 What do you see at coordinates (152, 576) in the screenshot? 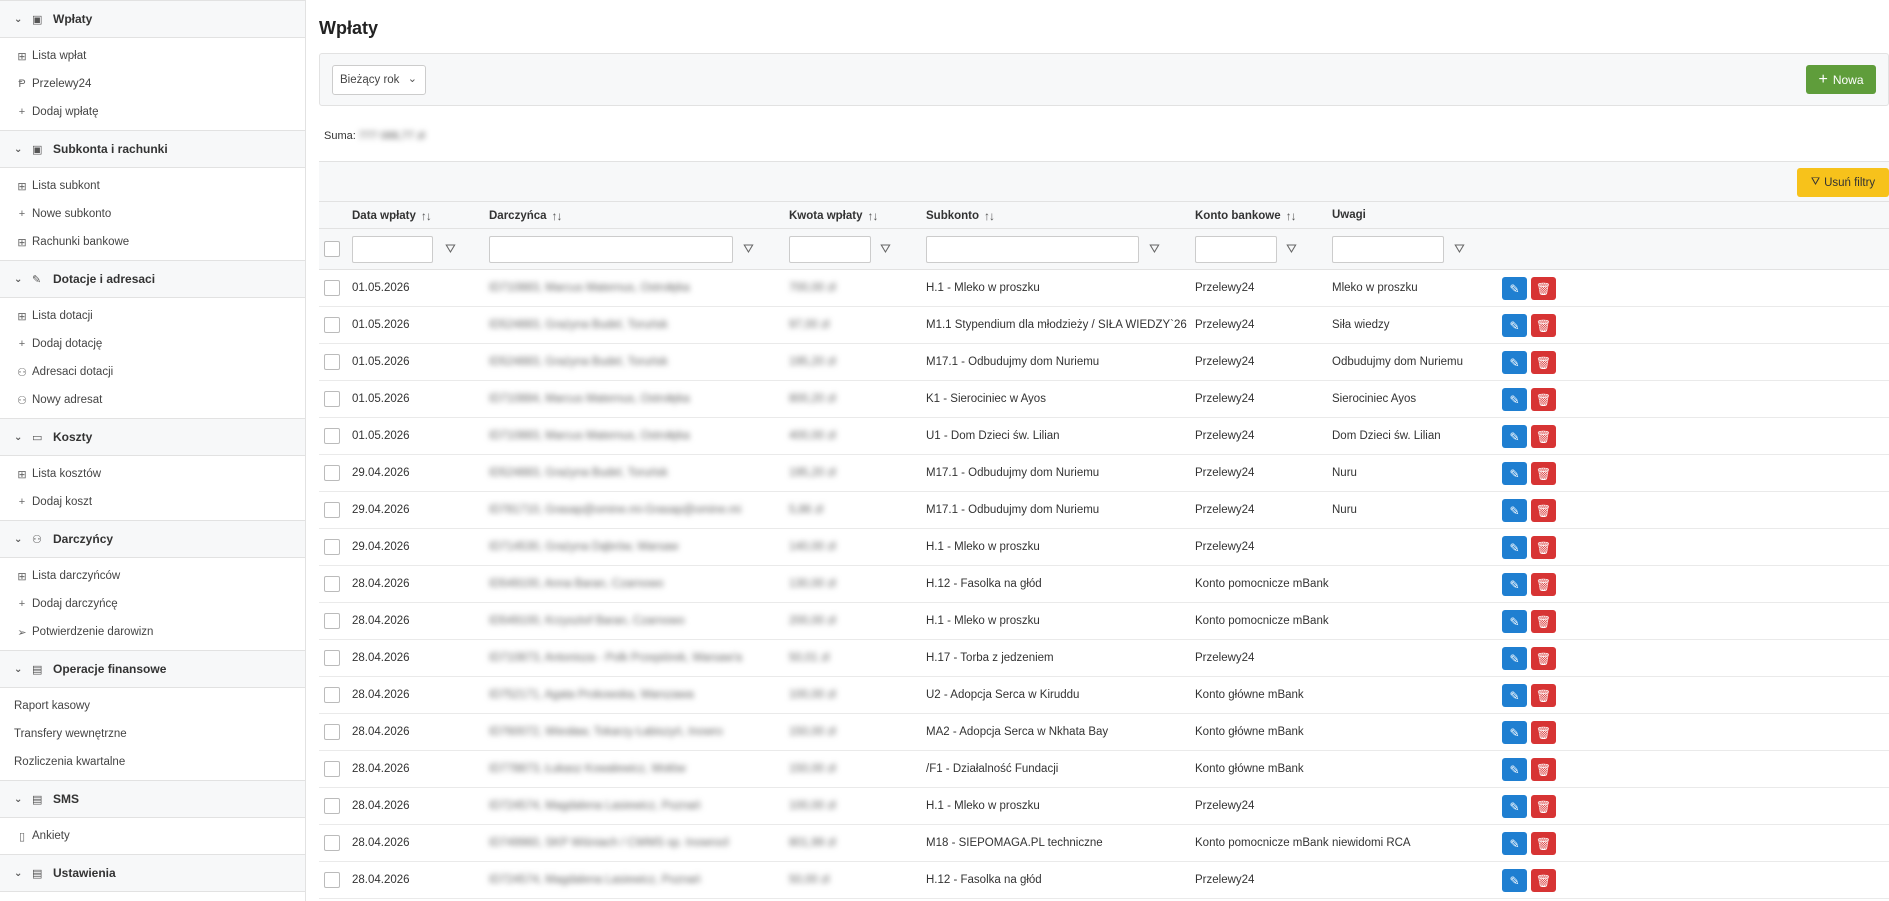
I see `sidebar-item: ⊞ Lista darczyńców` at bounding box center [152, 576].